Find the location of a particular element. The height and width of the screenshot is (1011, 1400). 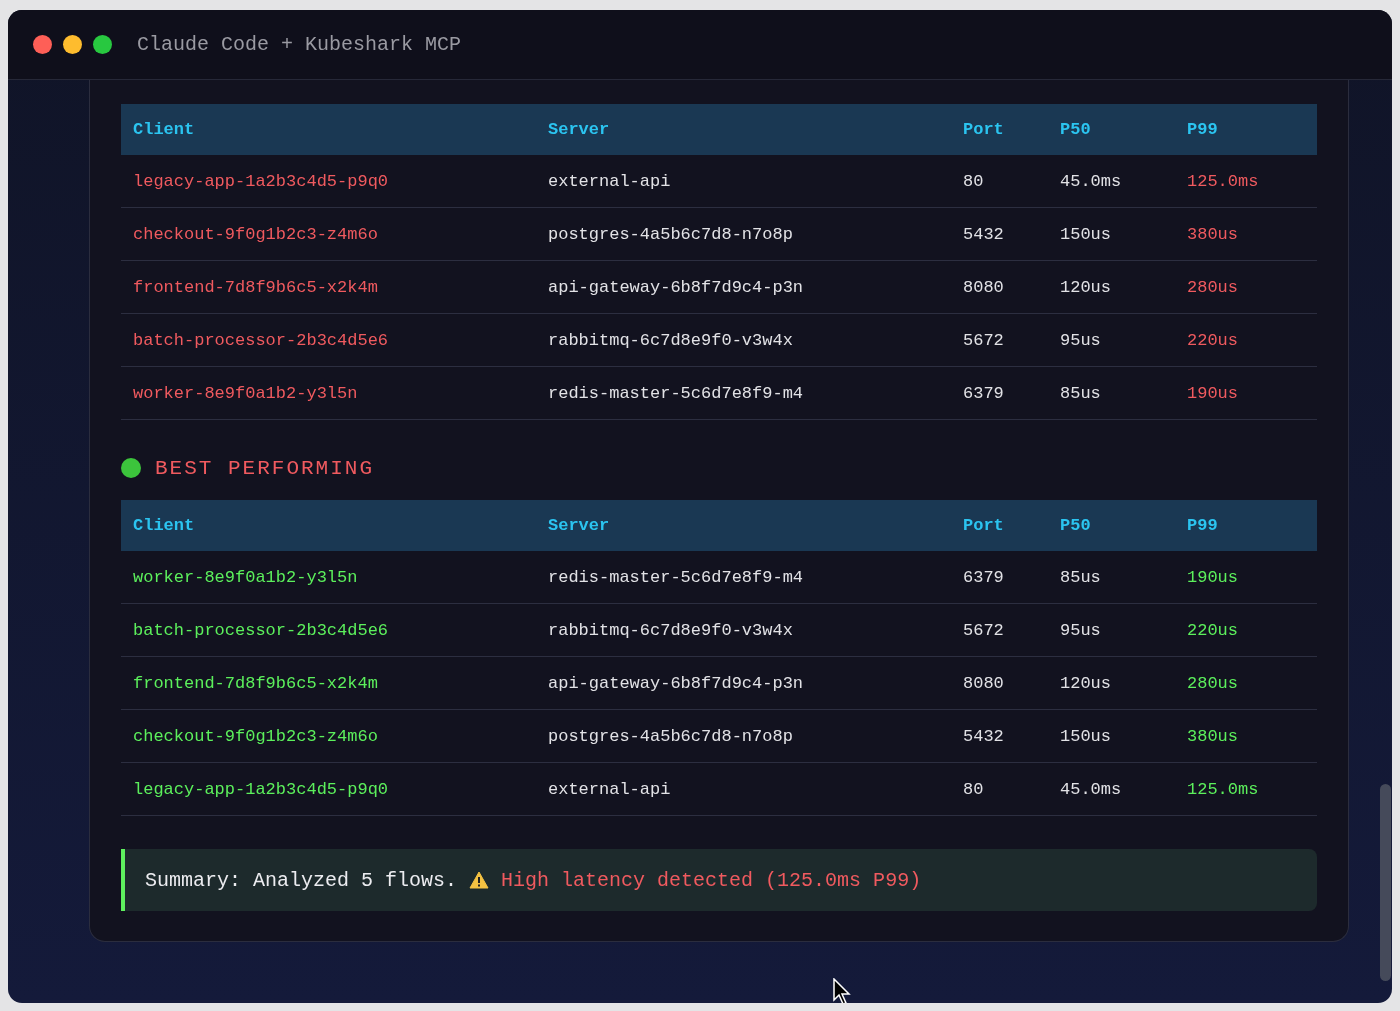

summary-text: Summary: Analyzed 5 flows. is located at coordinates (301, 880).